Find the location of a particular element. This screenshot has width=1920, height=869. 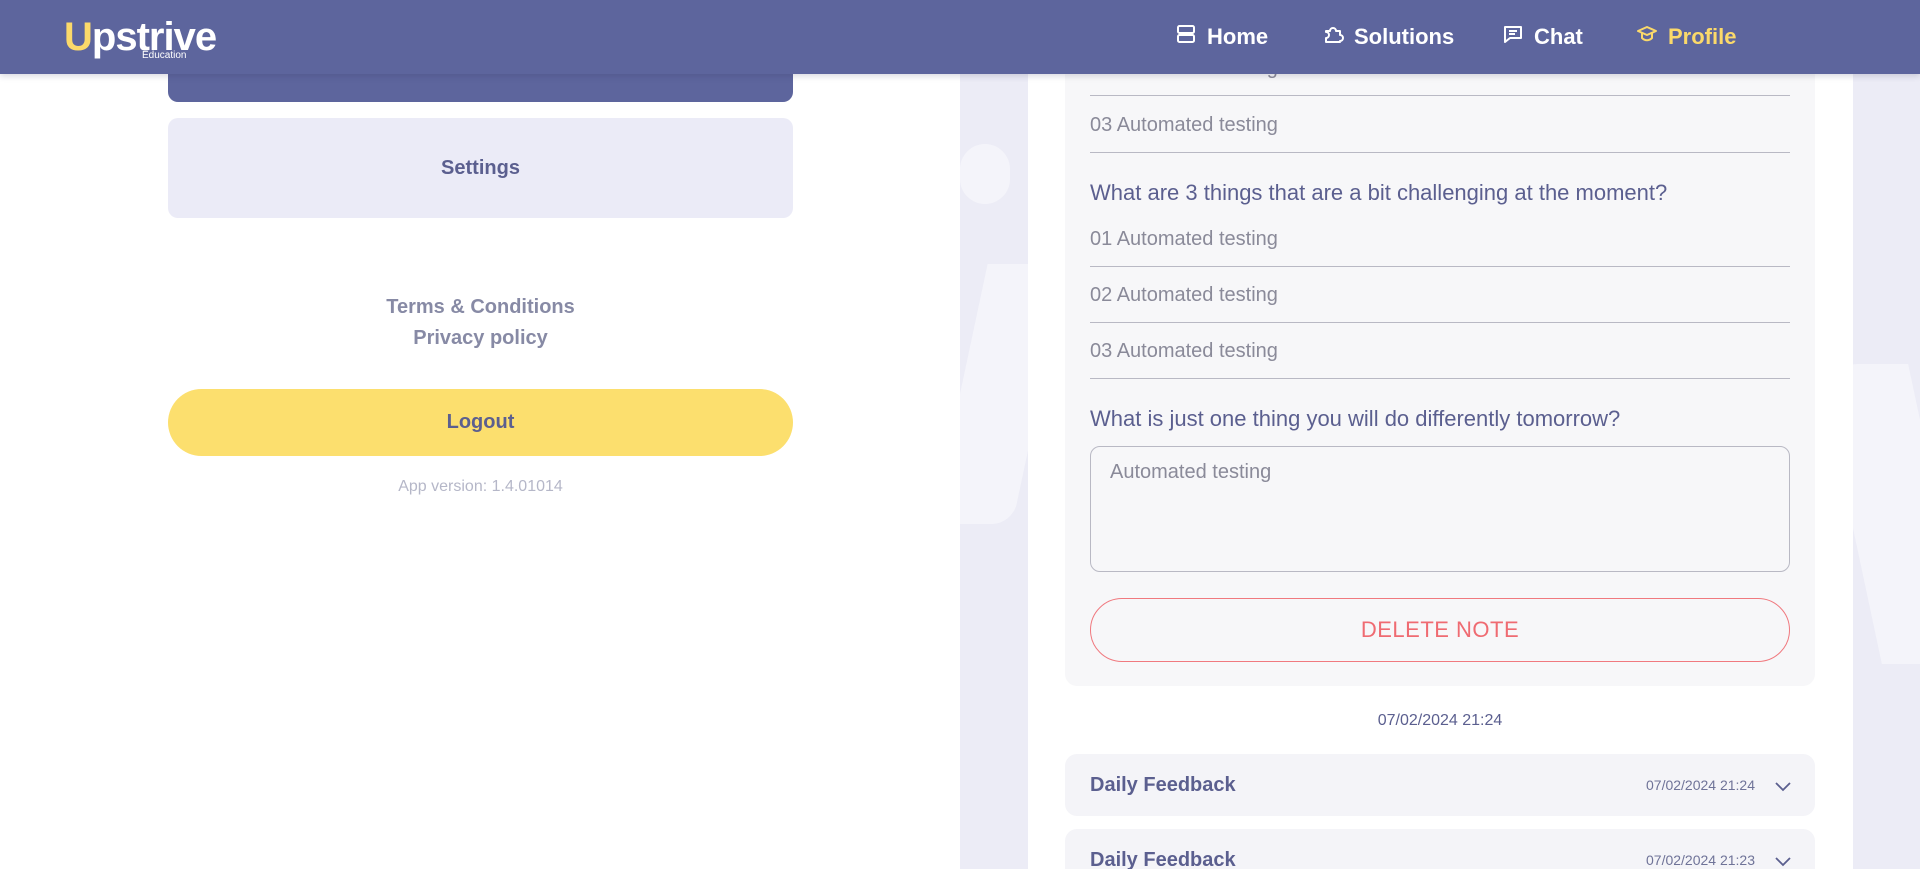

nav-solutions: Solutions is located at coordinates (1388, 37).